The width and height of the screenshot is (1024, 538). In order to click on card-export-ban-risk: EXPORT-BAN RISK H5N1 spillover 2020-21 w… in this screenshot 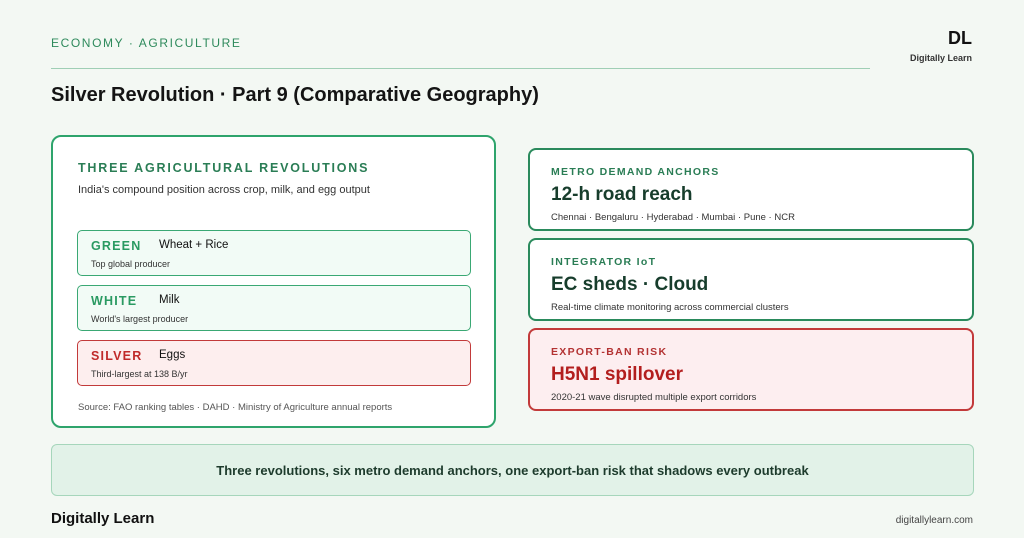, I will do `click(751, 369)`.